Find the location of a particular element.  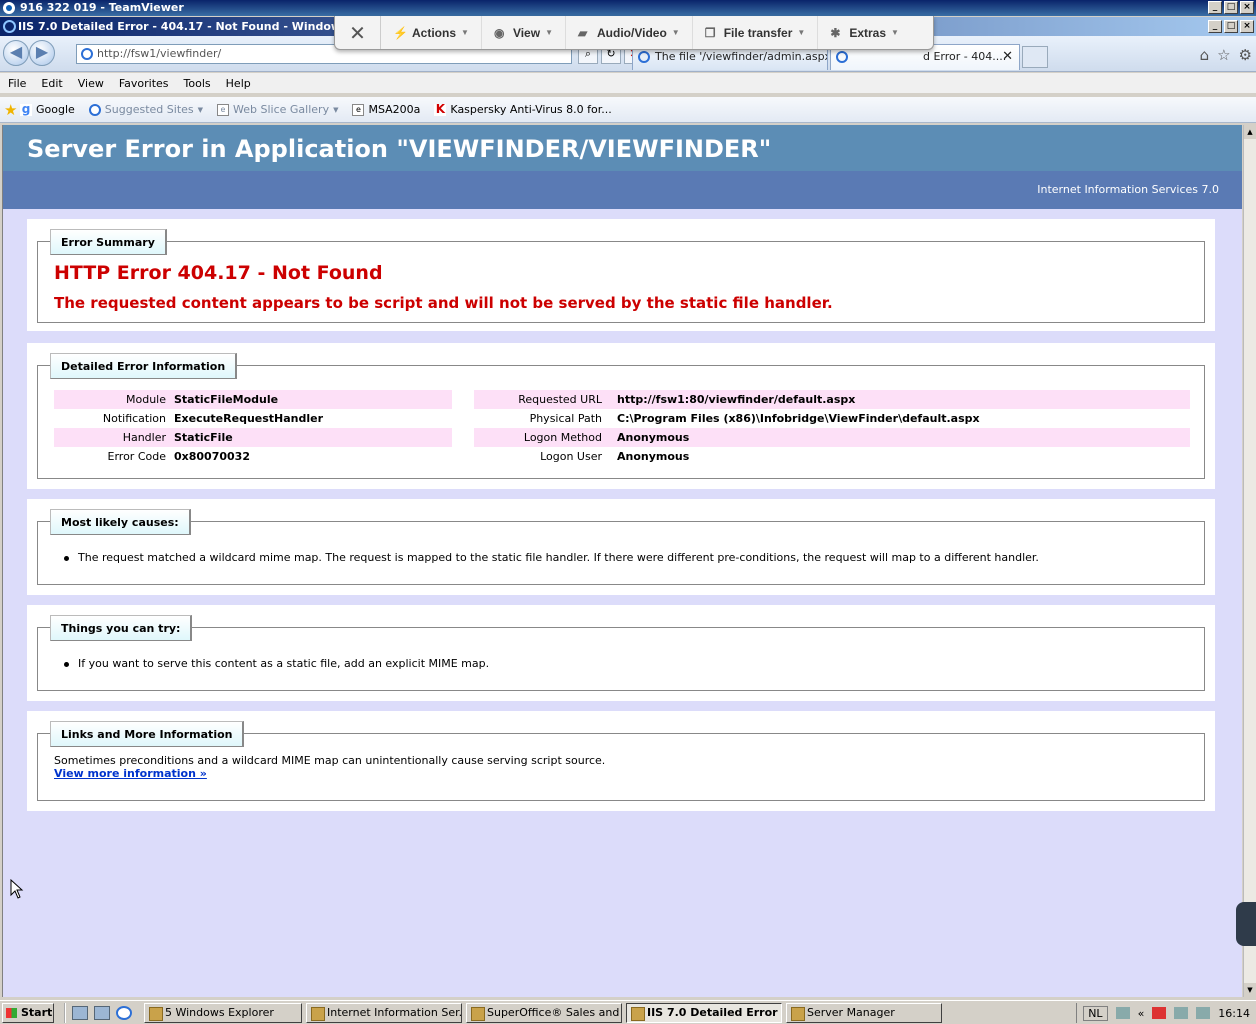

ie-restore-button: □ is located at coordinates (1231, 26).